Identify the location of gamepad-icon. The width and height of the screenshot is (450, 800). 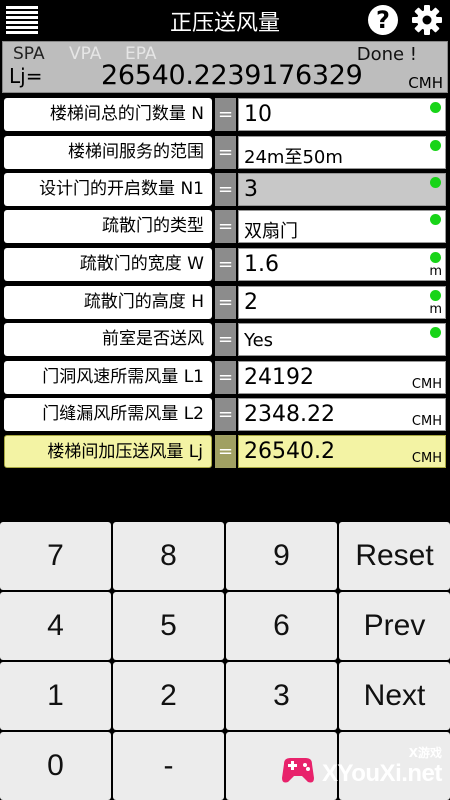
(298, 770).